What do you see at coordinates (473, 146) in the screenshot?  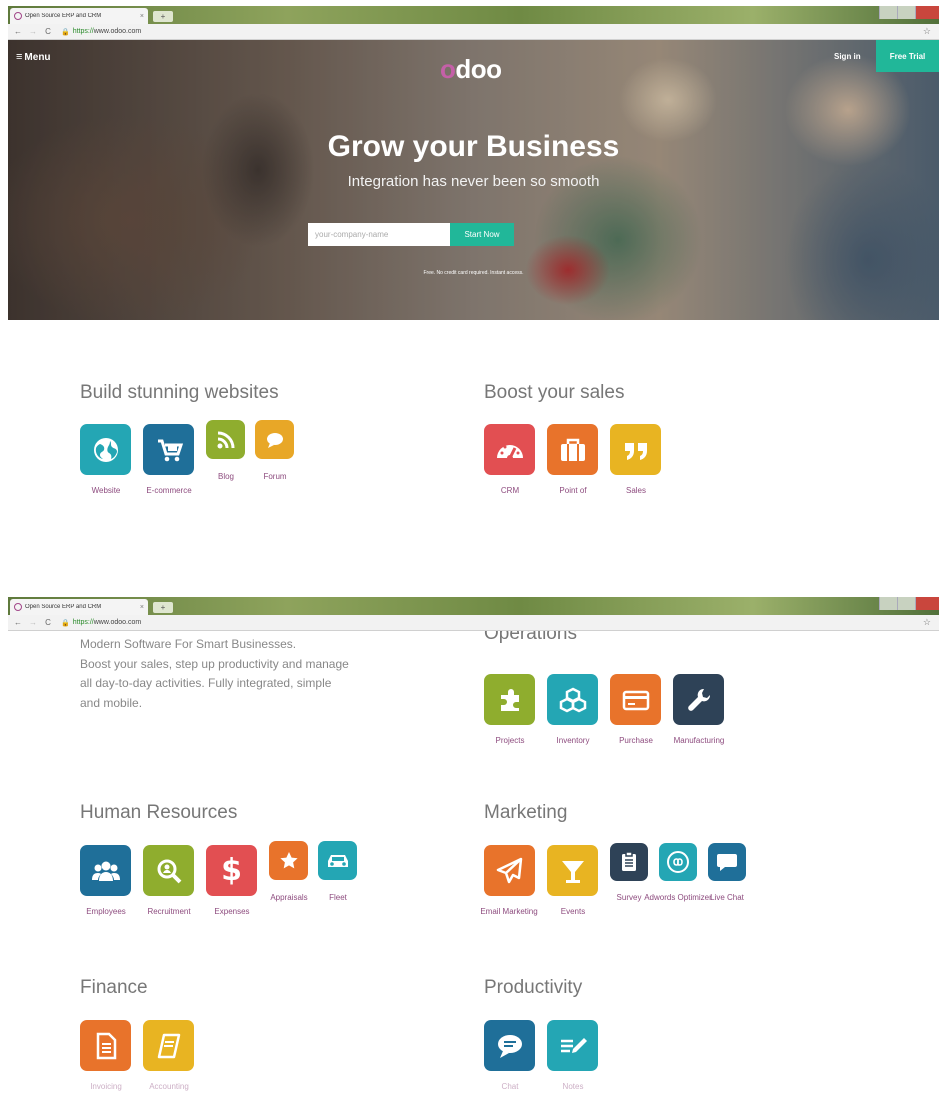 I see `hero-title: Grow your Business` at bounding box center [473, 146].